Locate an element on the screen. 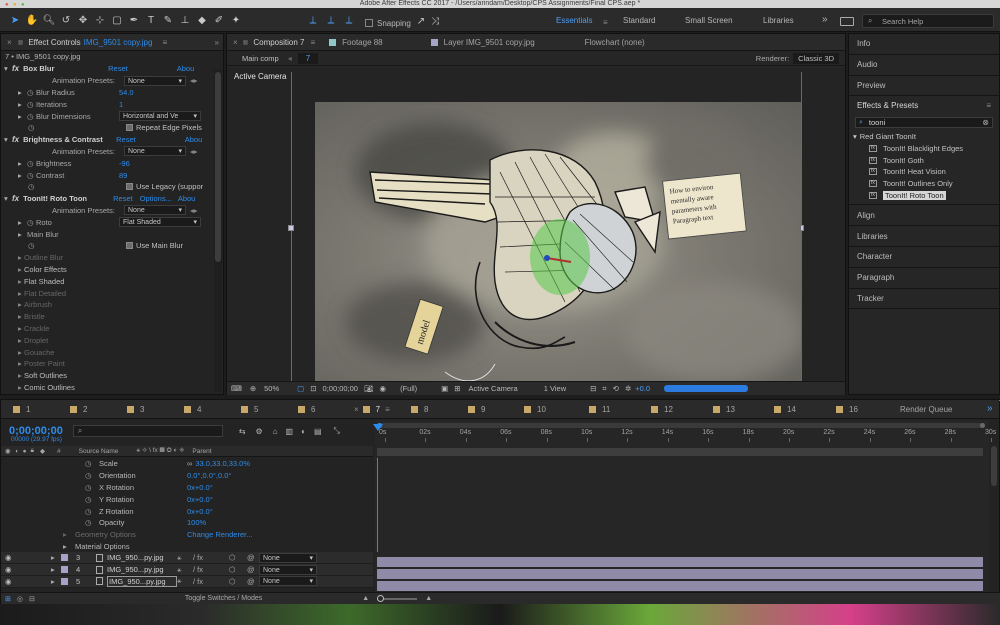 The height and width of the screenshot is (625, 1000). source-name-header: Source Name is located at coordinates (99, 451).